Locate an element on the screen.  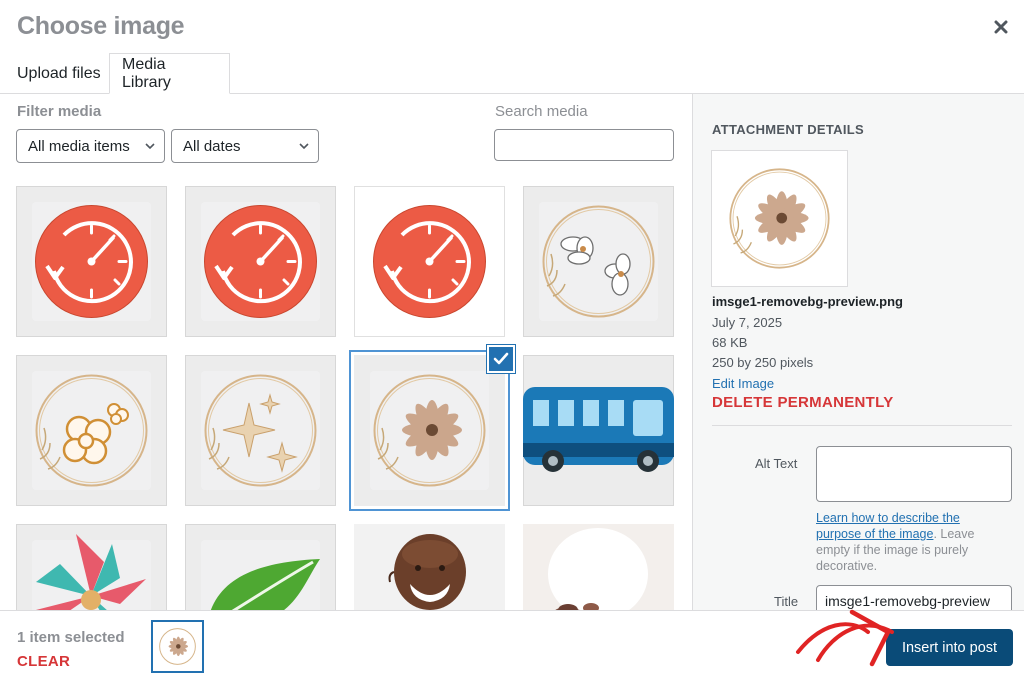
tab-upload-files: Upload files is located at coordinates (59, 73).